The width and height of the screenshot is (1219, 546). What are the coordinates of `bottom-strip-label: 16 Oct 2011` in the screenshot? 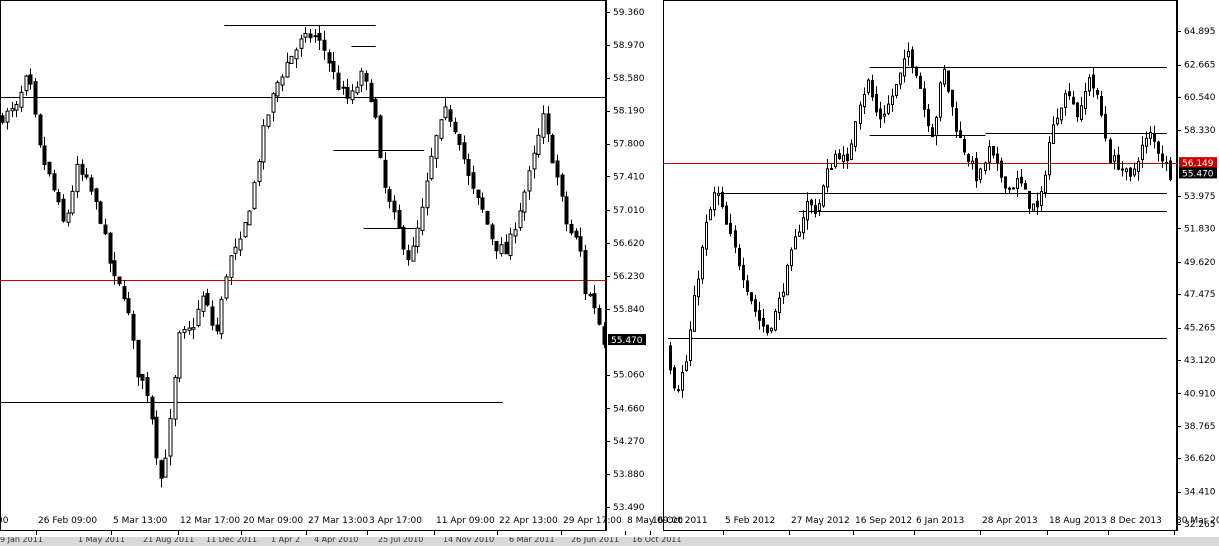 It's located at (657, 540).